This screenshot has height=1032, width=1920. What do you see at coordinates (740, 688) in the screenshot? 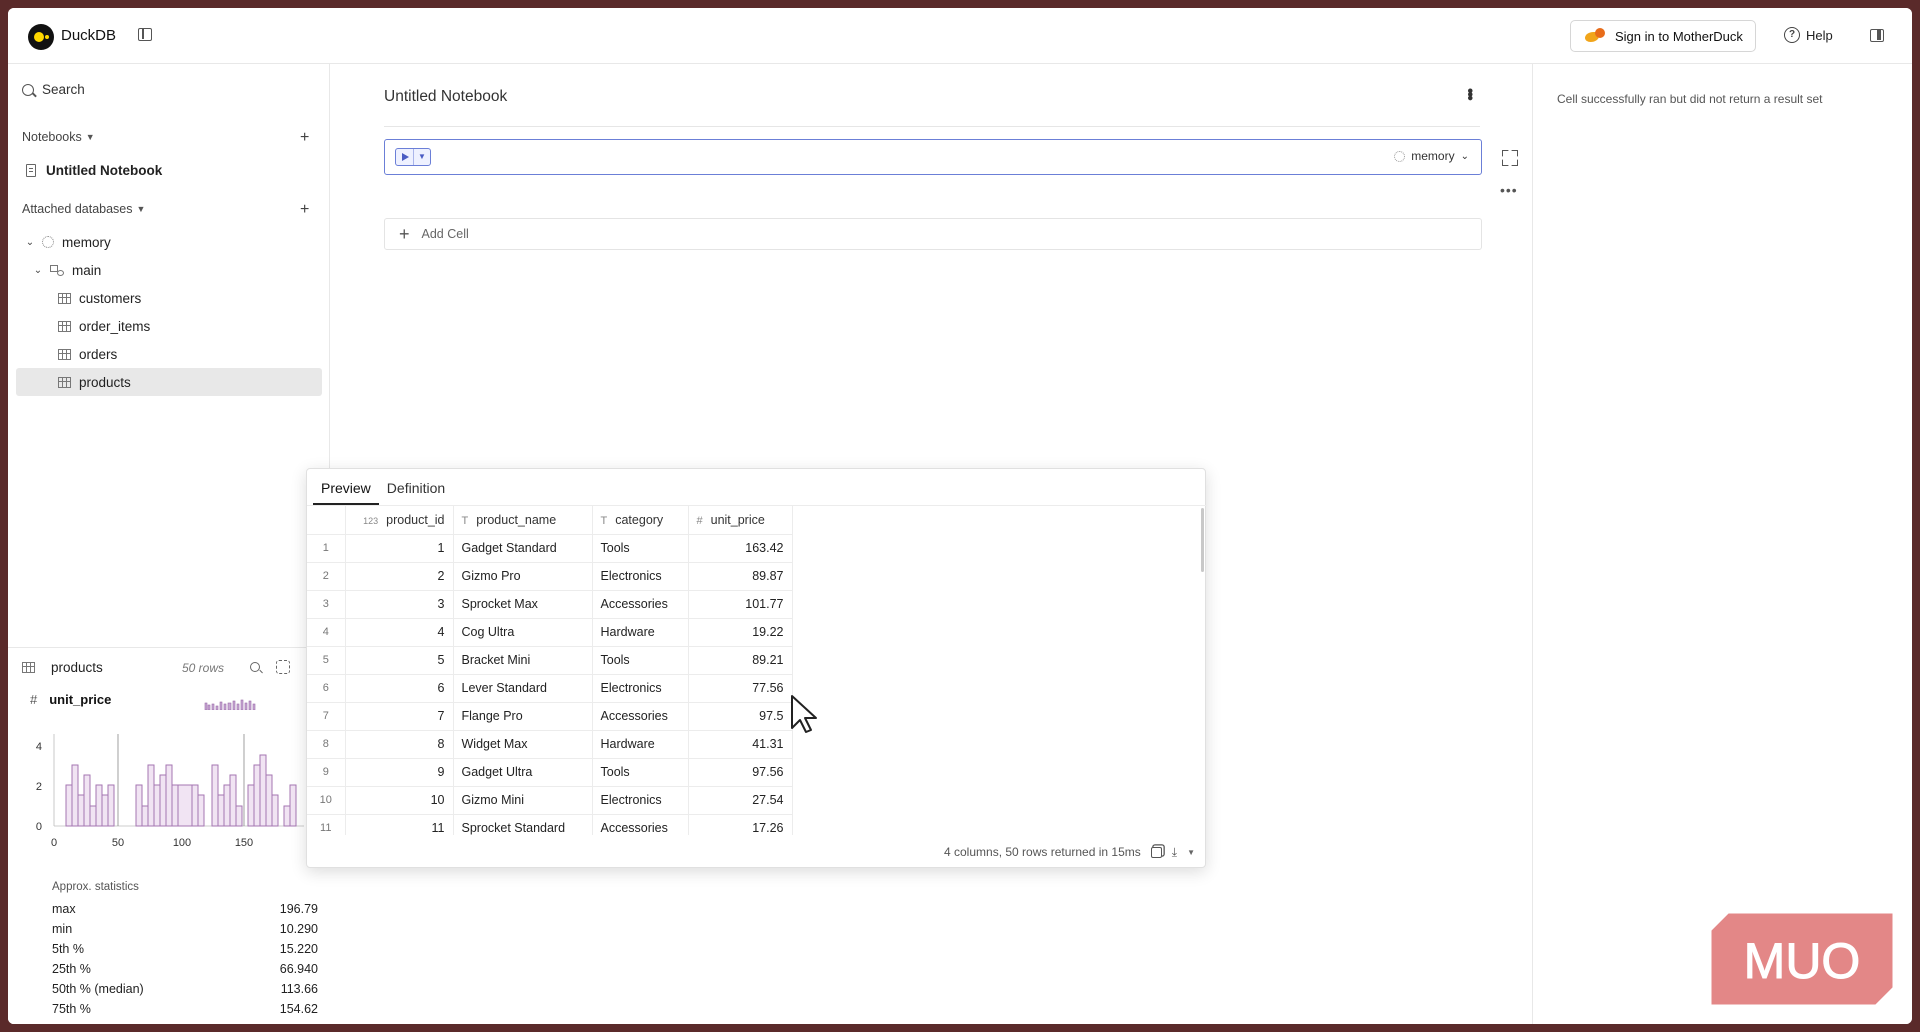
I see `cell-unit-price: 77.56` at bounding box center [740, 688].